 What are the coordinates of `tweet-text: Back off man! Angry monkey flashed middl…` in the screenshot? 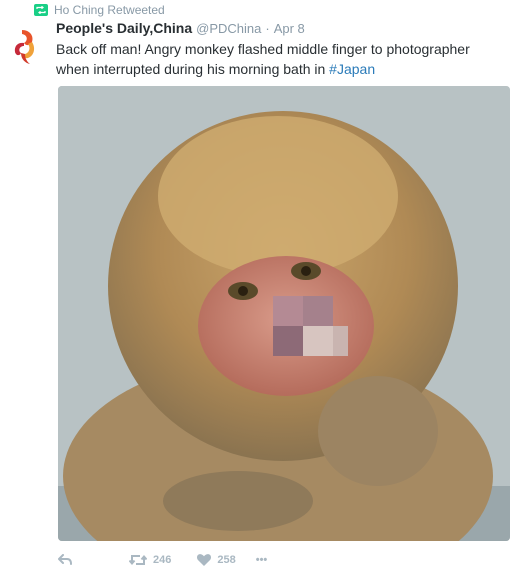 It's located at (281, 59).